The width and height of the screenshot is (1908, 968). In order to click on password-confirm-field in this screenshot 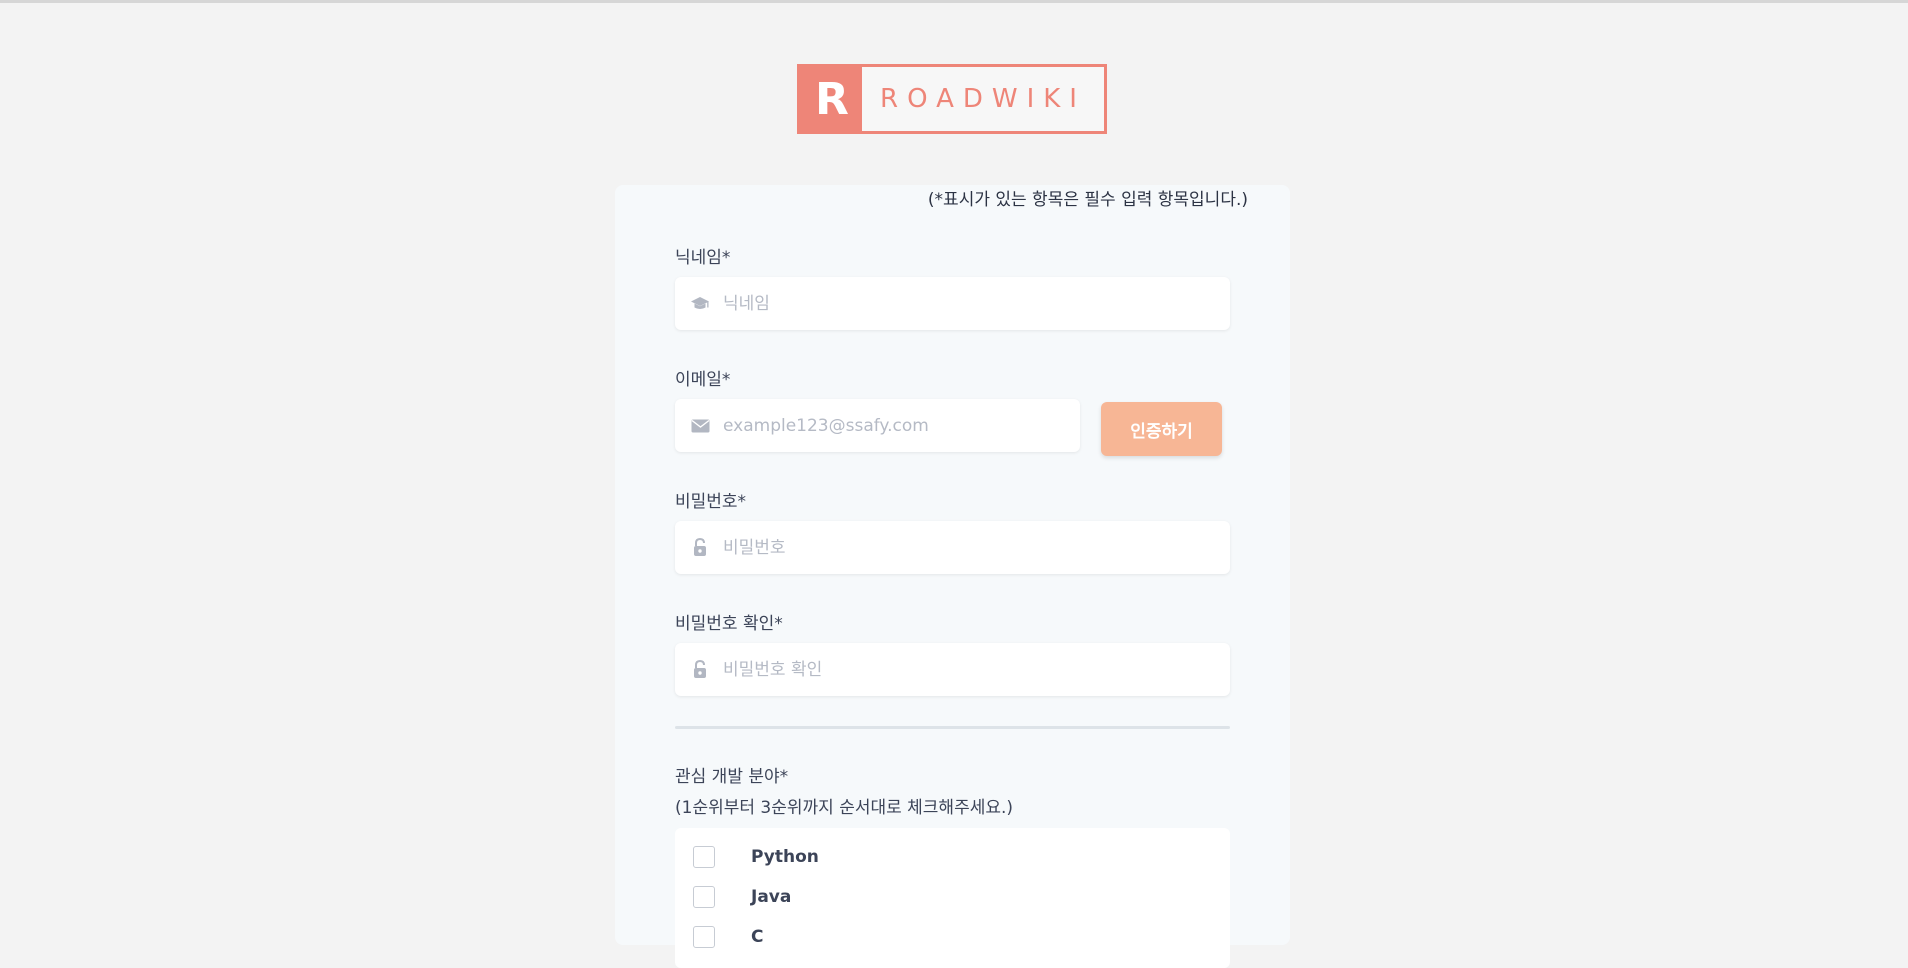, I will do `click(952, 669)`.